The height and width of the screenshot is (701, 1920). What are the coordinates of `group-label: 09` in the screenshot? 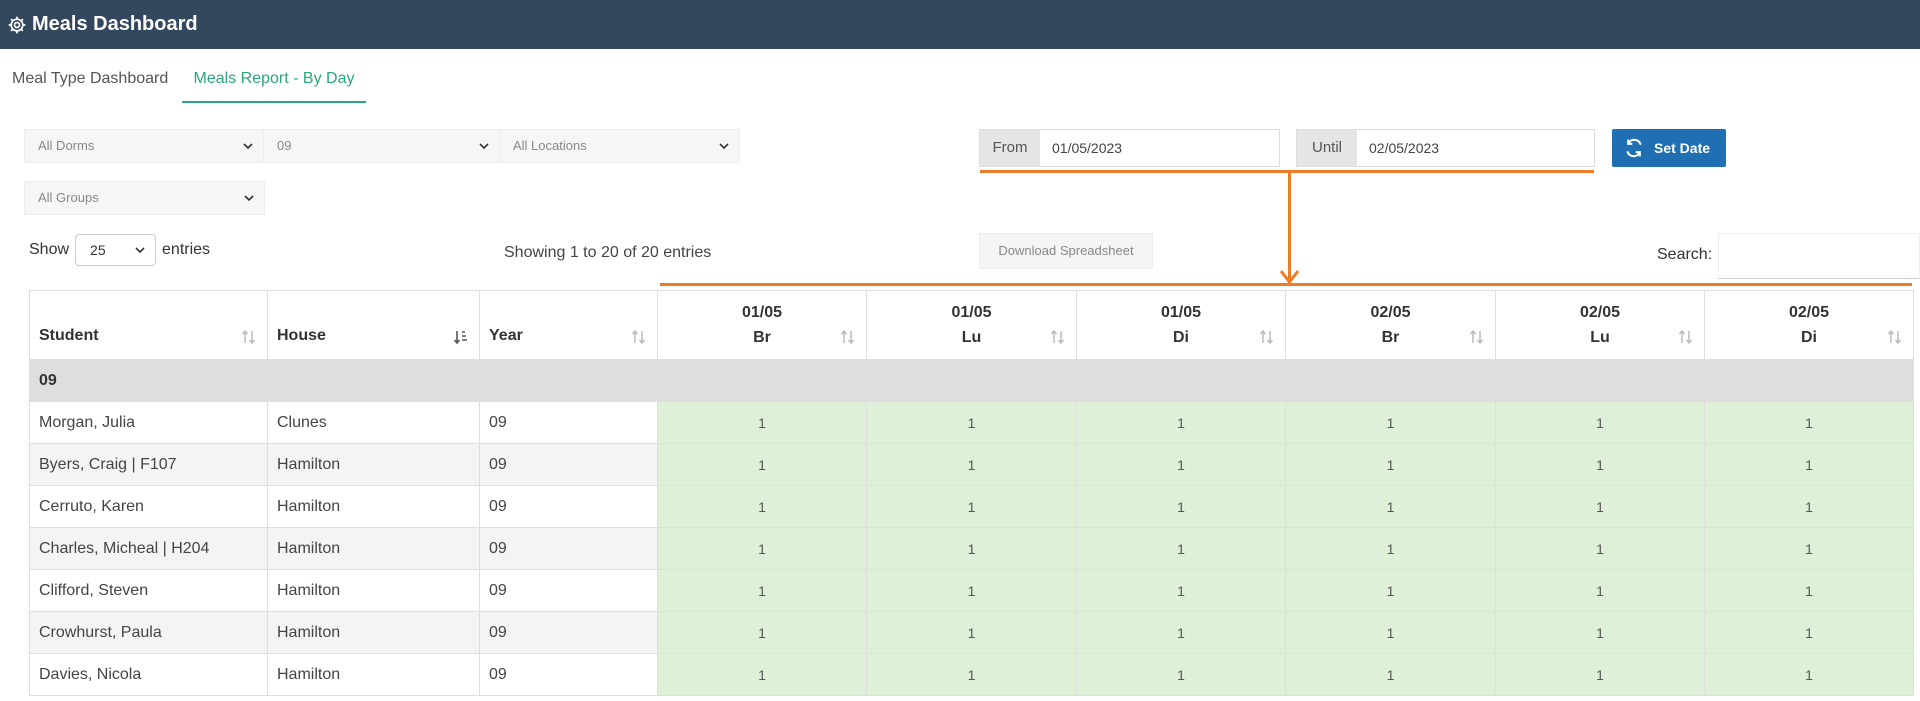 It's located at (971, 380).